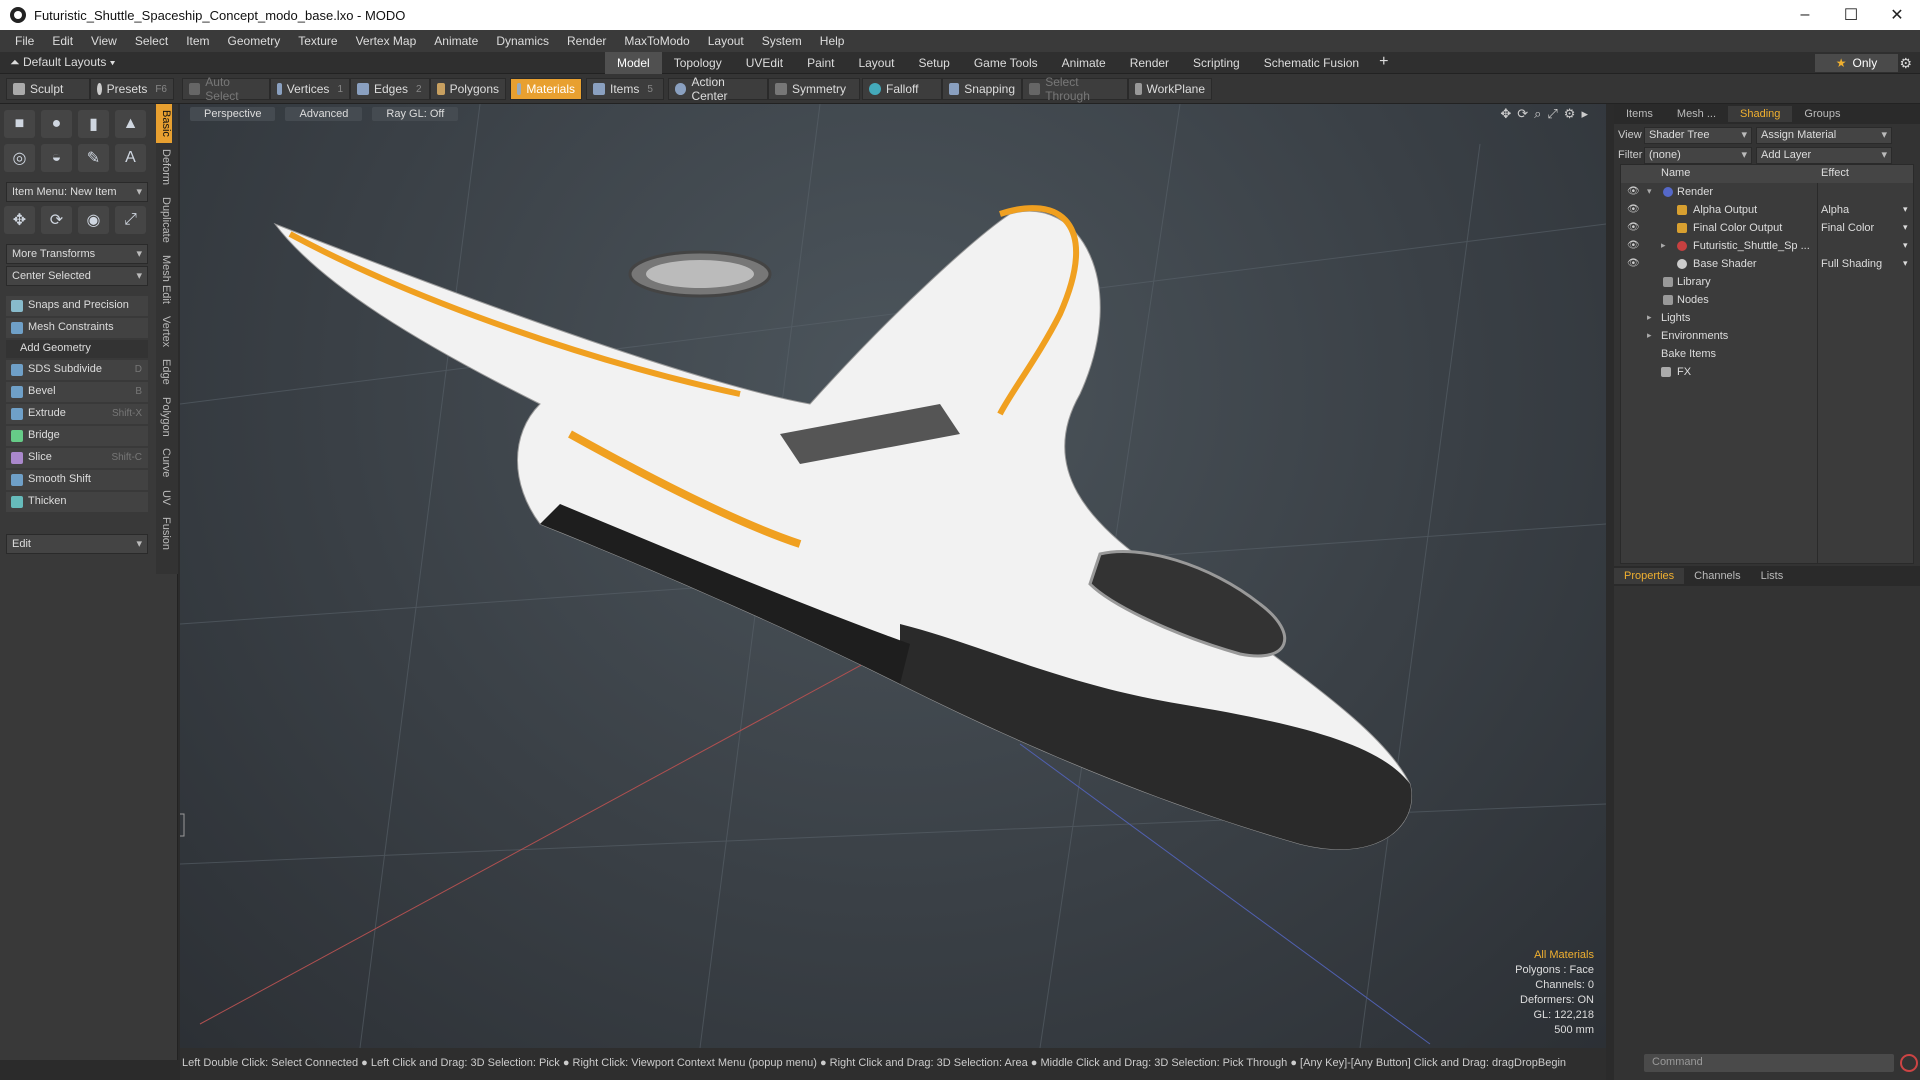  What do you see at coordinates (164, 533) in the screenshot?
I see `vtab-fusion: Fusion` at bounding box center [164, 533].